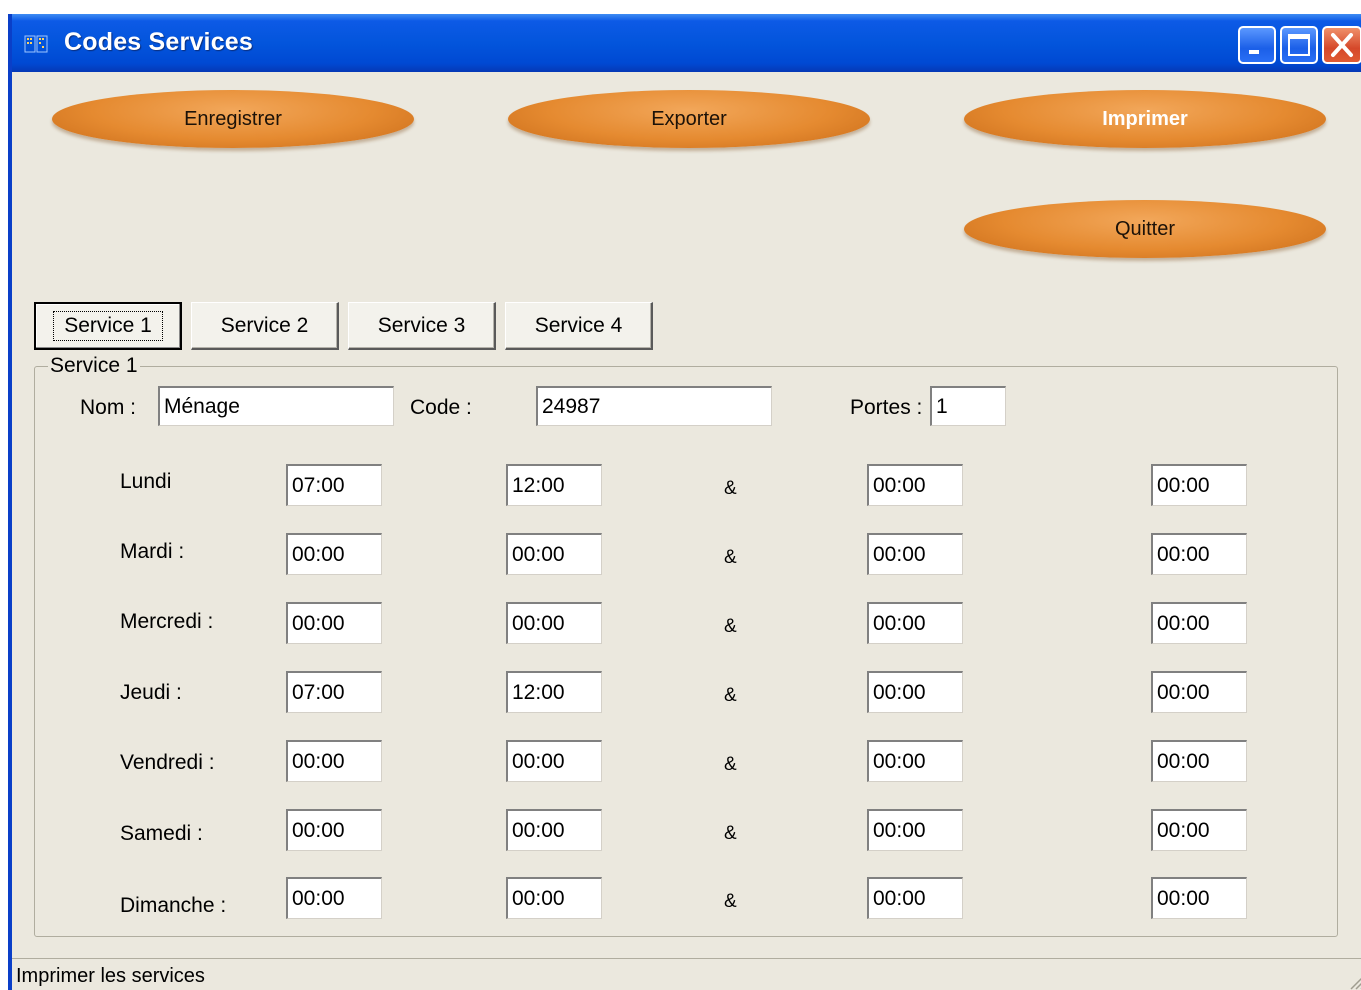  I want to click on minimize-button, so click(1257, 45).